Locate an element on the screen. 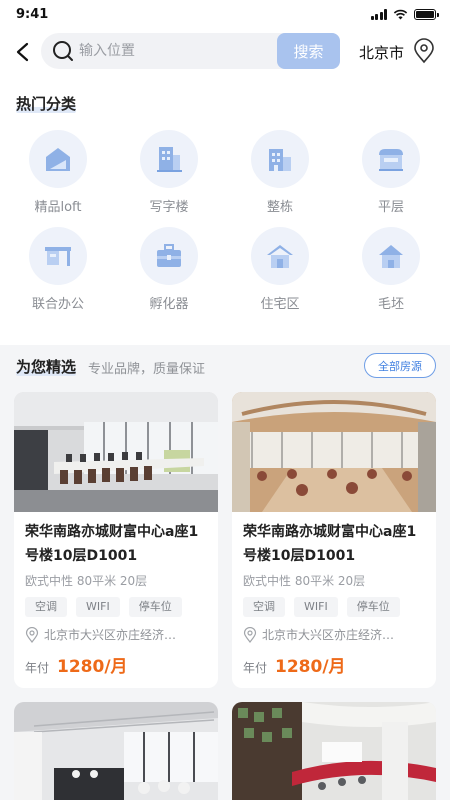 This screenshot has height=800, width=450. whole-building-icon is located at coordinates (280, 160).